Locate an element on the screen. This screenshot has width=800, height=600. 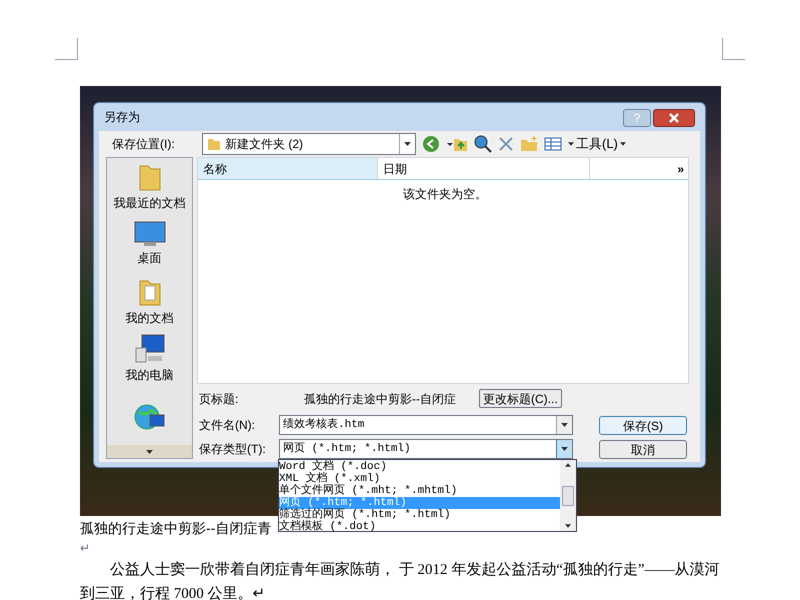
scrollbar is located at coordinates (568, 495).